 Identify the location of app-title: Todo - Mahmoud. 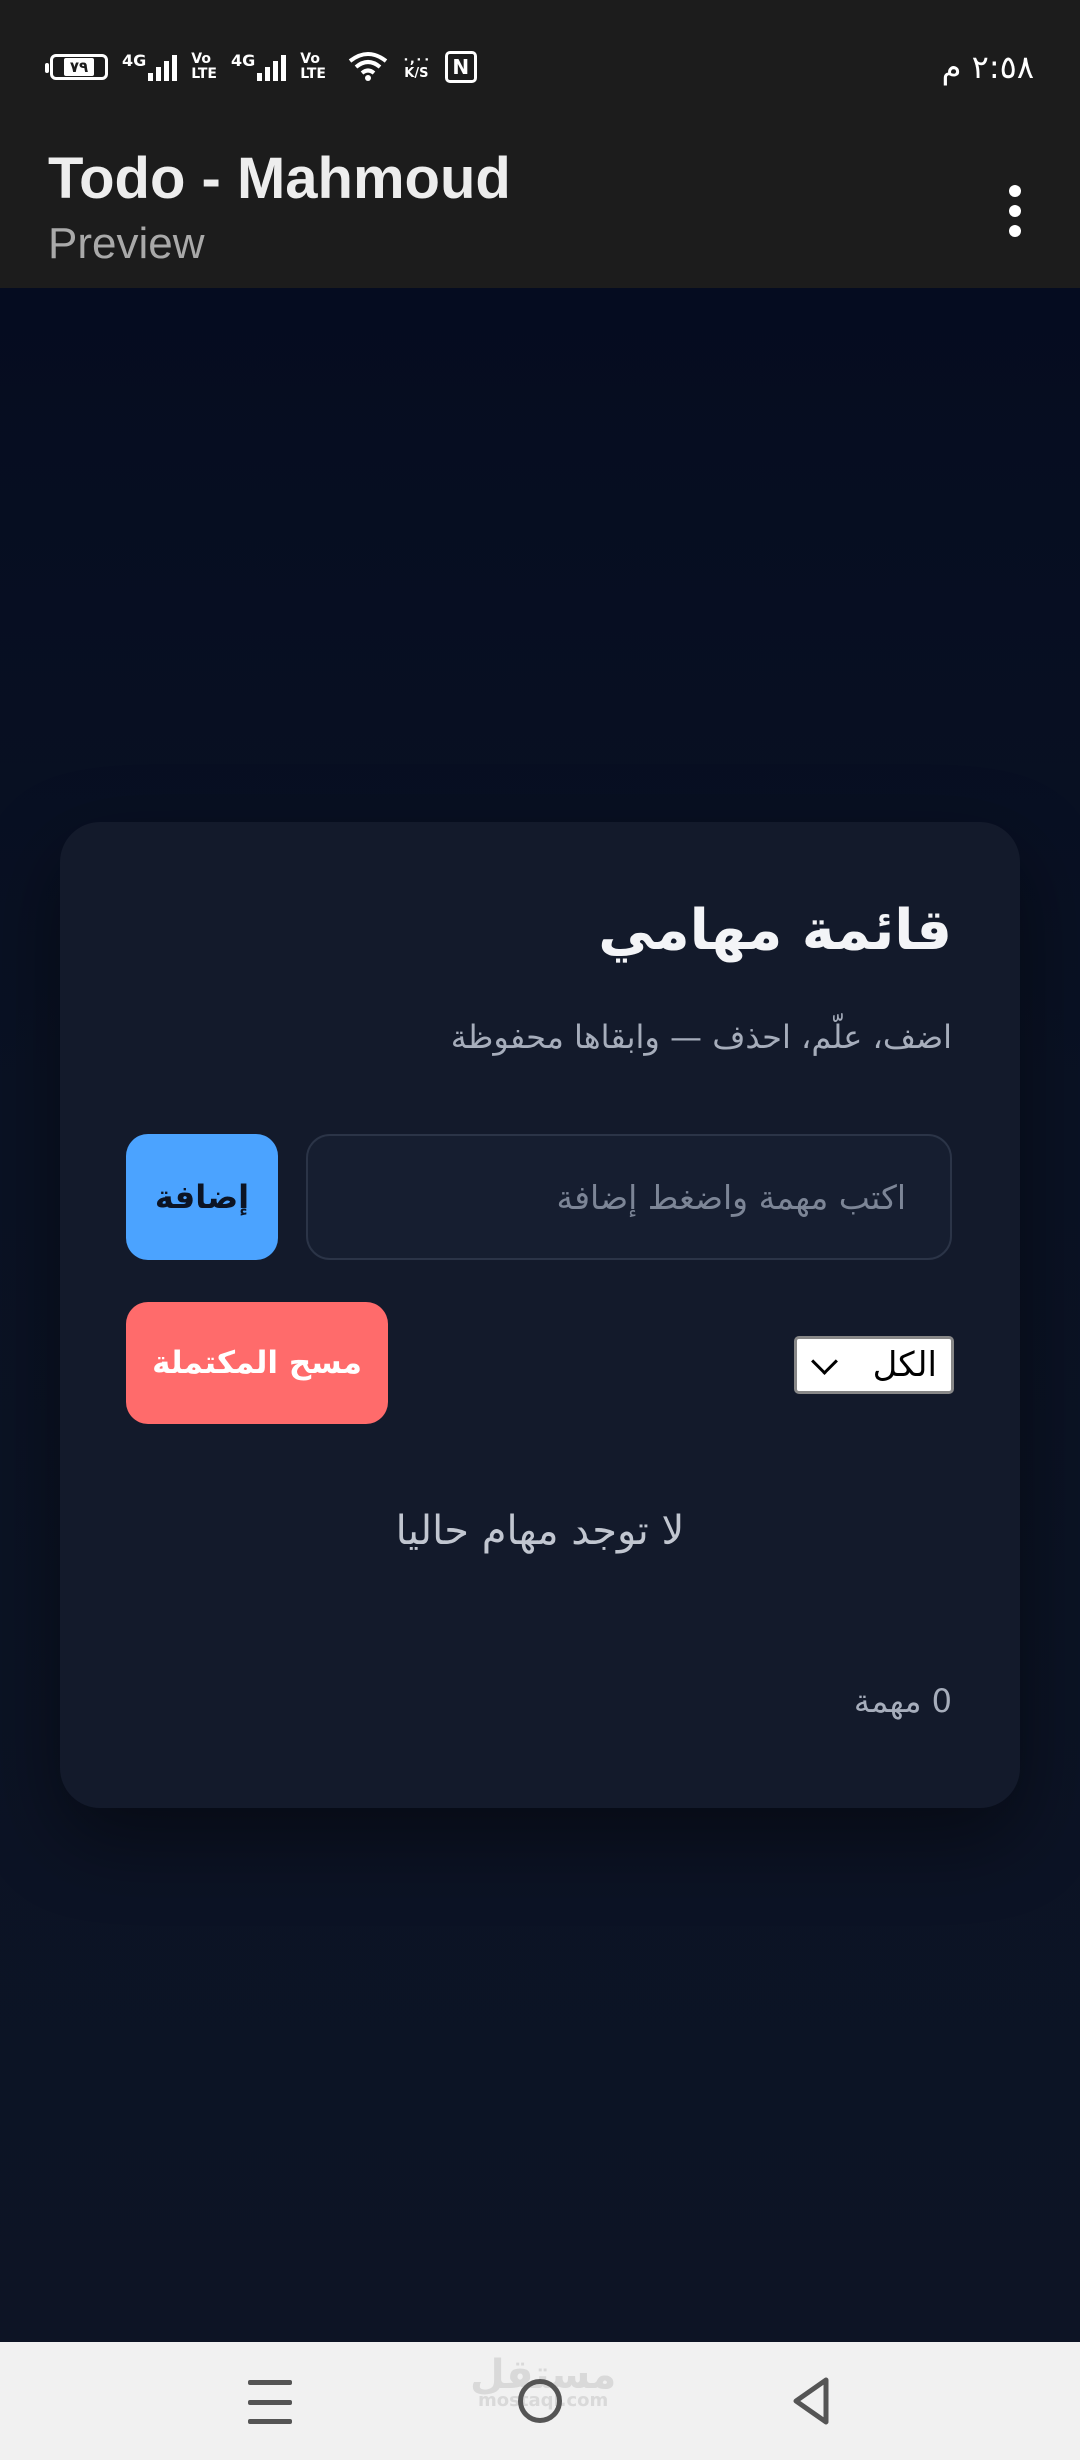
(279, 178).